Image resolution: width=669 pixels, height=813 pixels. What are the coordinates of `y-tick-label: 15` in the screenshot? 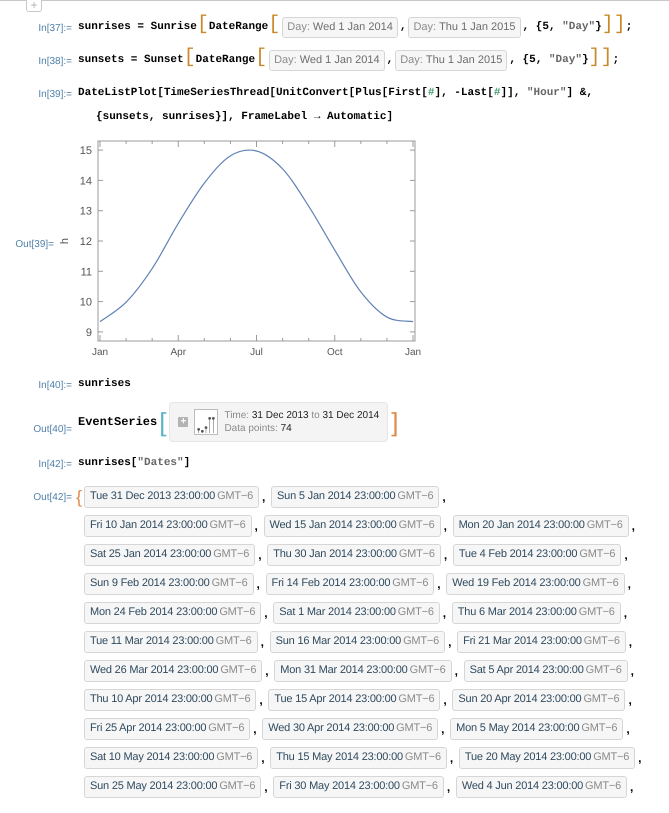 It's located at (86, 151).